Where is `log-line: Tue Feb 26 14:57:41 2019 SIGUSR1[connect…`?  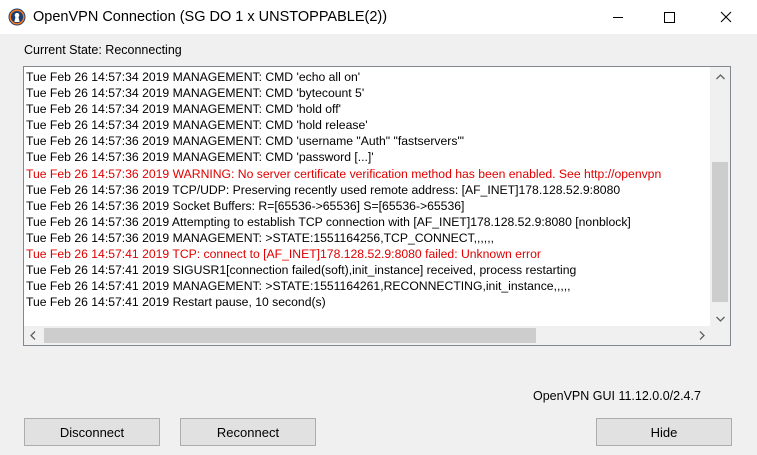 log-line: Tue Feb 26 14:57:41 2019 SIGUSR1[connect… is located at coordinates (301, 270).